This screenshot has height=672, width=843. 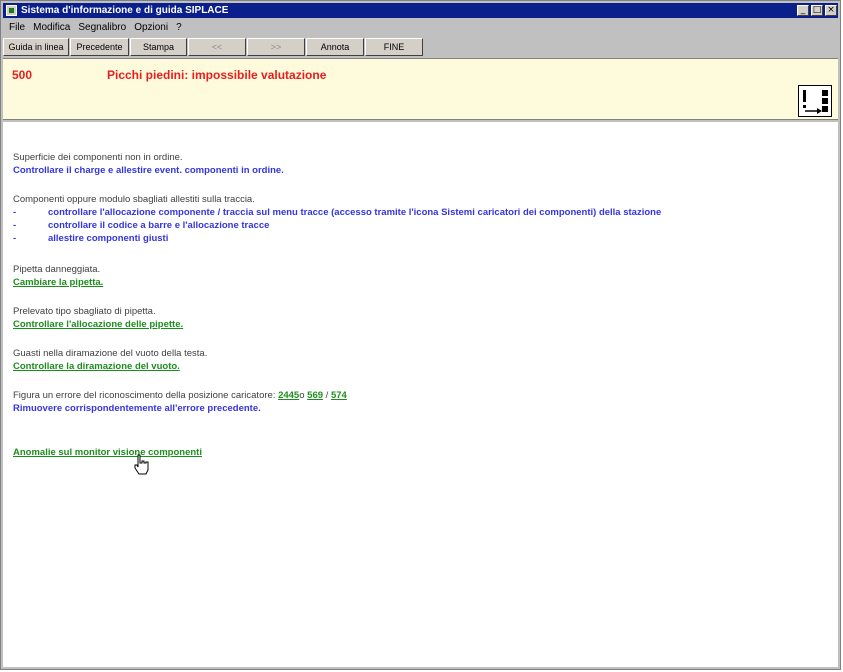 What do you see at coordinates (96, 366) in the screenshot?
I see `check-vacuum-link: Controllare la diramazione del vuoto.` at bounding box center [96, 366].